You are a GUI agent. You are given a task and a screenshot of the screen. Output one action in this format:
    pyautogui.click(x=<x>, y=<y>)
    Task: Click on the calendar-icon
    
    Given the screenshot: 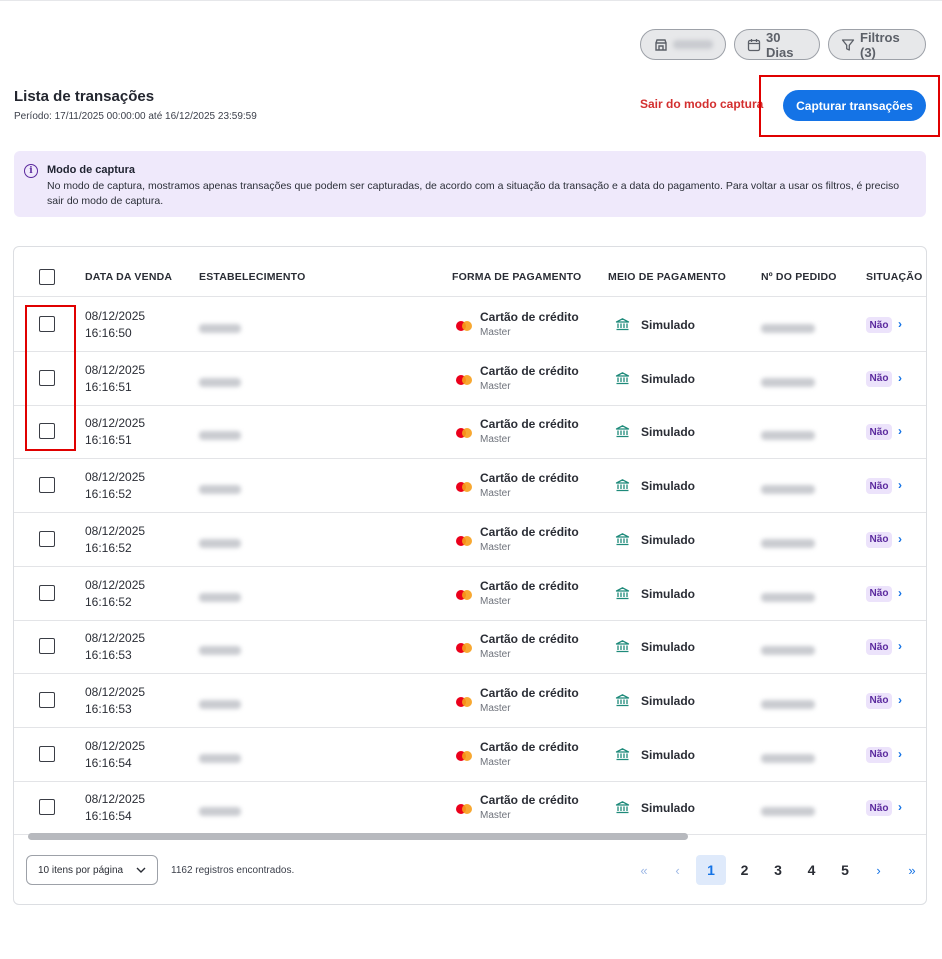 What is the action you would take?
    pyautogui.click(x=754, y=45)
    